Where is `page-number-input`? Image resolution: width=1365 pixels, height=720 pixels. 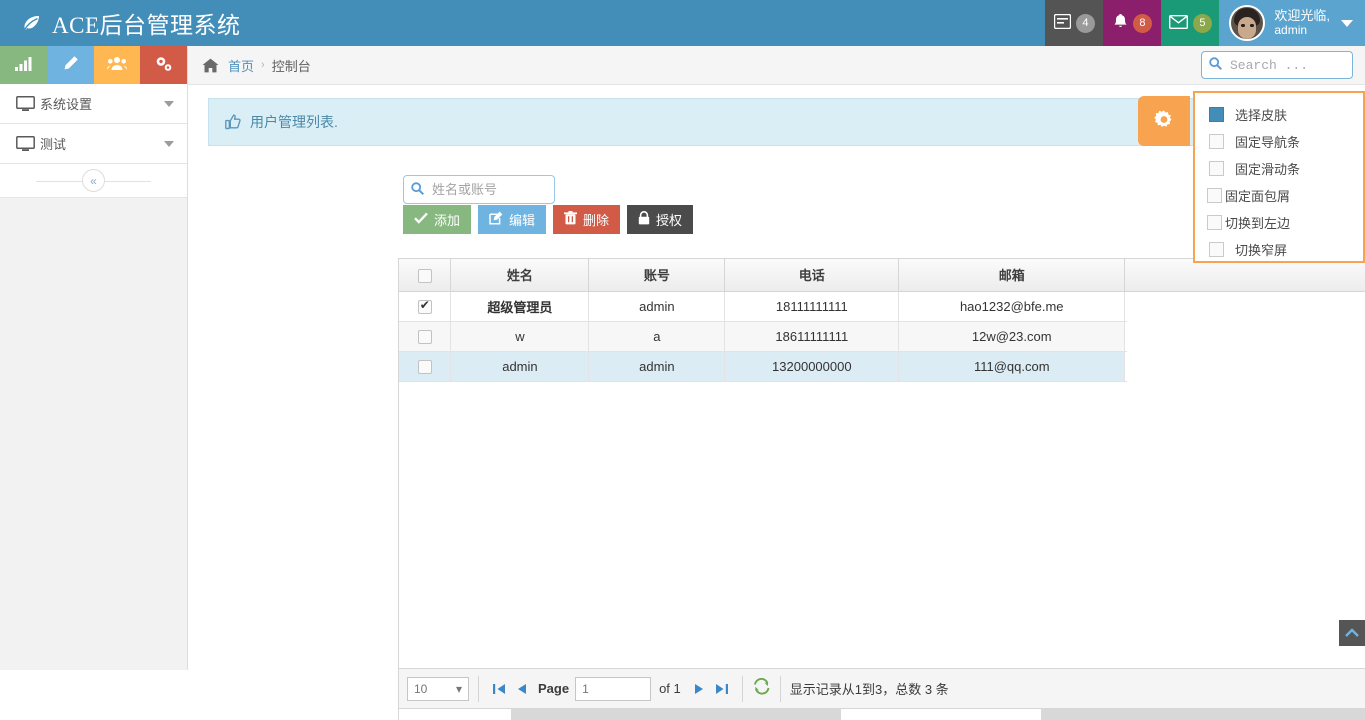
page-number-input is located at coordinates (613, 688).